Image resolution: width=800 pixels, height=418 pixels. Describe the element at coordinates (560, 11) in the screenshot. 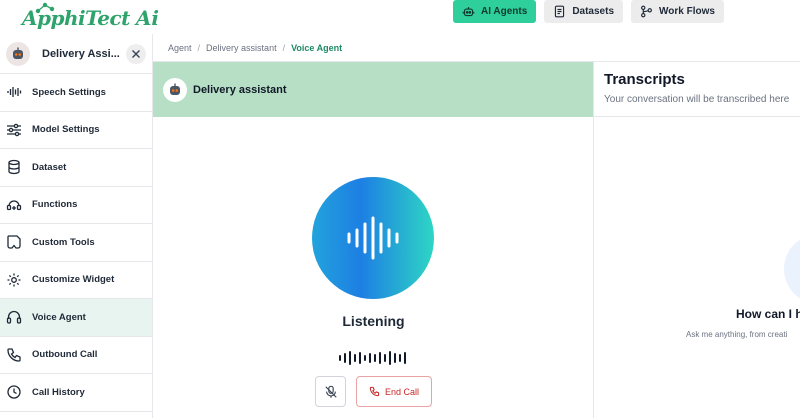

I see `document-icon` at that location.